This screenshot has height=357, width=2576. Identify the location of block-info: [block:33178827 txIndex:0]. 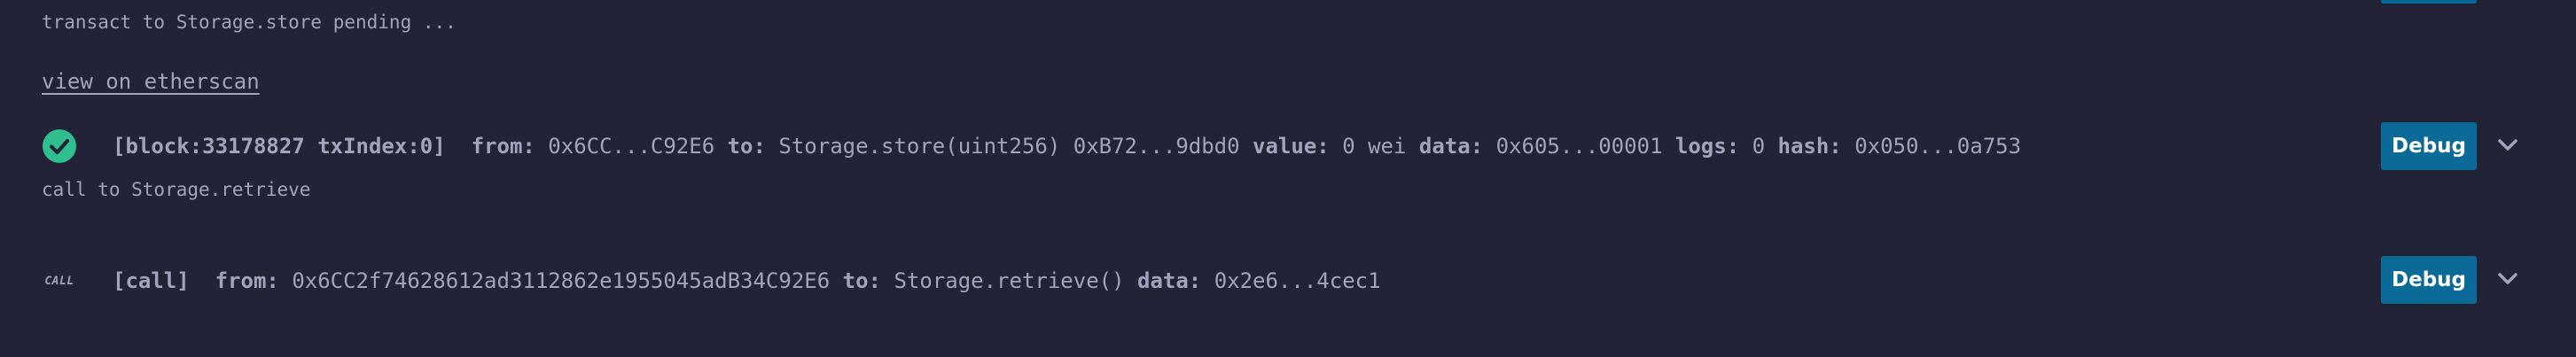
(279, 146).